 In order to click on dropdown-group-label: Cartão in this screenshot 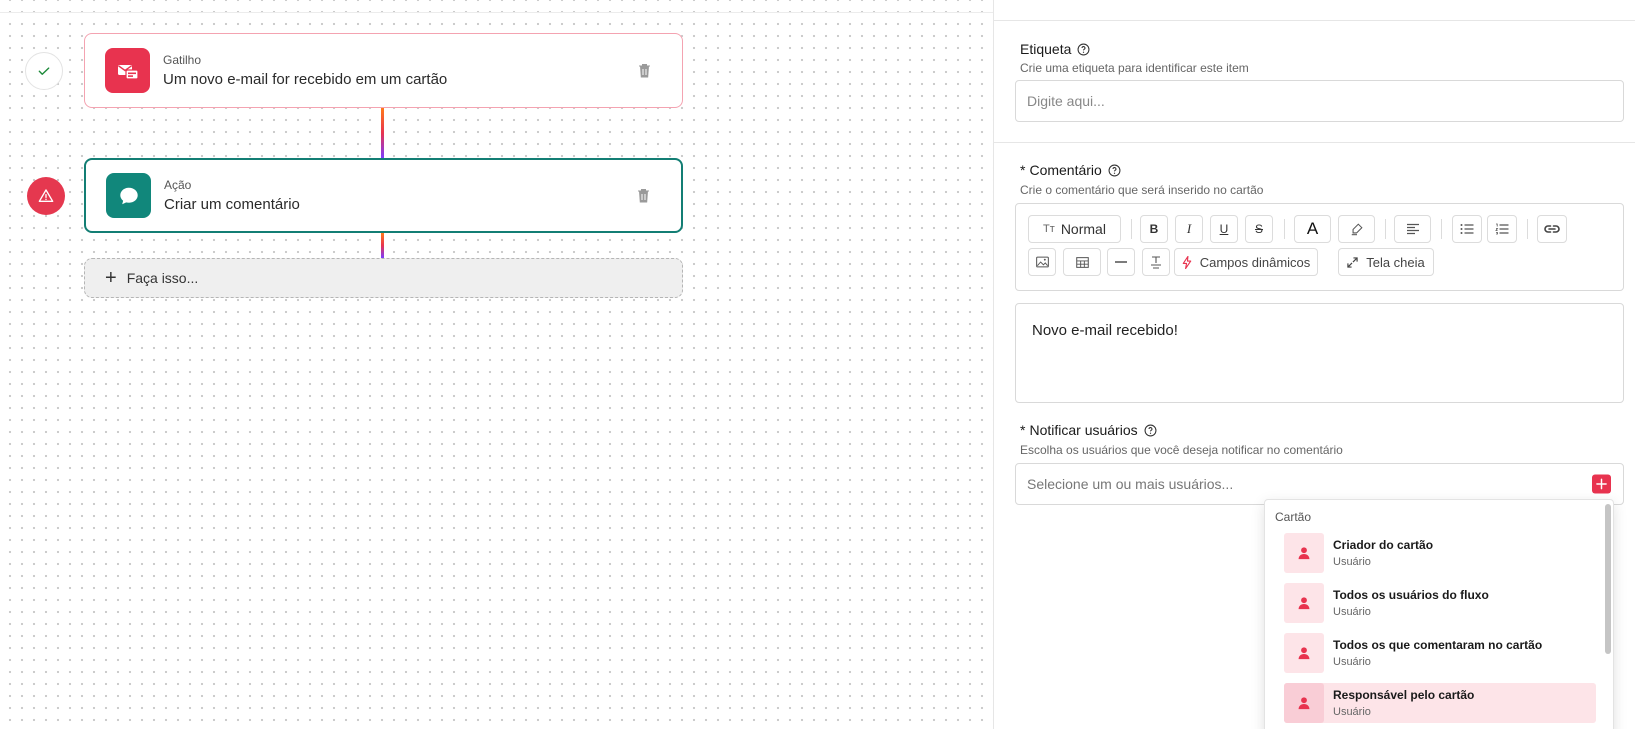, I will do `click(1293, 517)`.